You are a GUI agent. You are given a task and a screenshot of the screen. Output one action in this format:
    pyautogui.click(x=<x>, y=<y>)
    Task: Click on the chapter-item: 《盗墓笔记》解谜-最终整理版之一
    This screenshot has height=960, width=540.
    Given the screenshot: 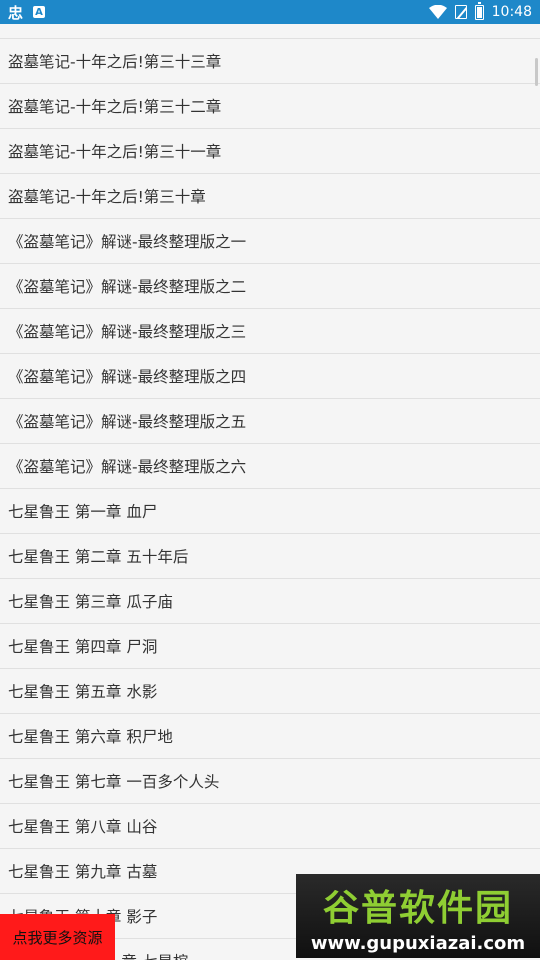 What is the action you would take?
    pyautogui.click(x=270, y=241)
    